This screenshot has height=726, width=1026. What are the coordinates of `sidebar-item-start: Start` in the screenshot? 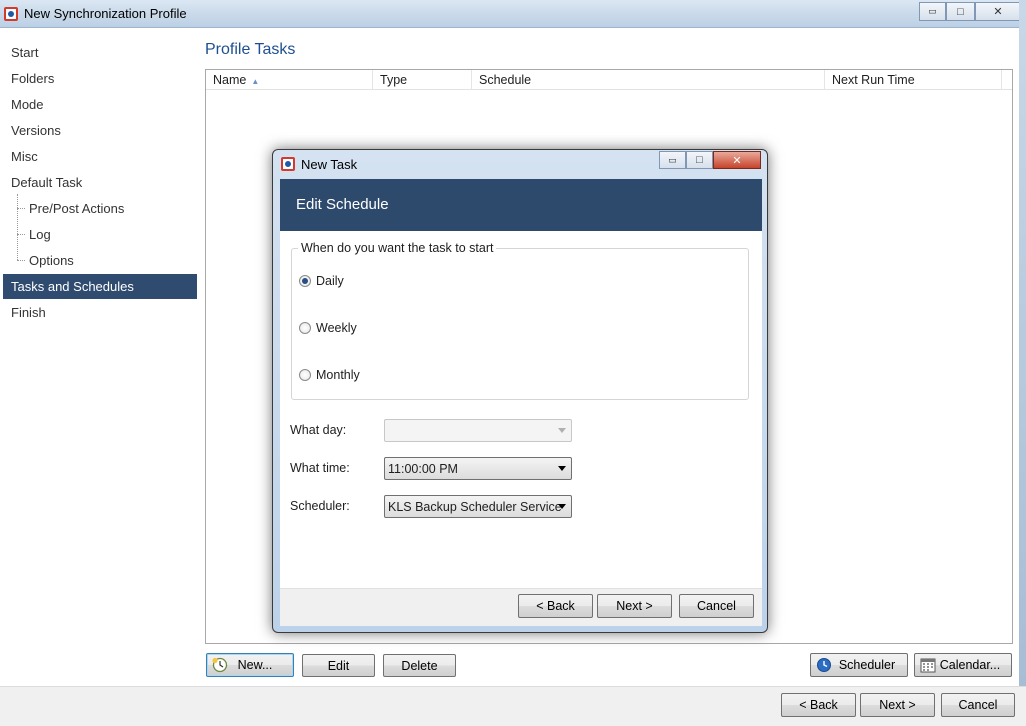 It's located at (100, 52).